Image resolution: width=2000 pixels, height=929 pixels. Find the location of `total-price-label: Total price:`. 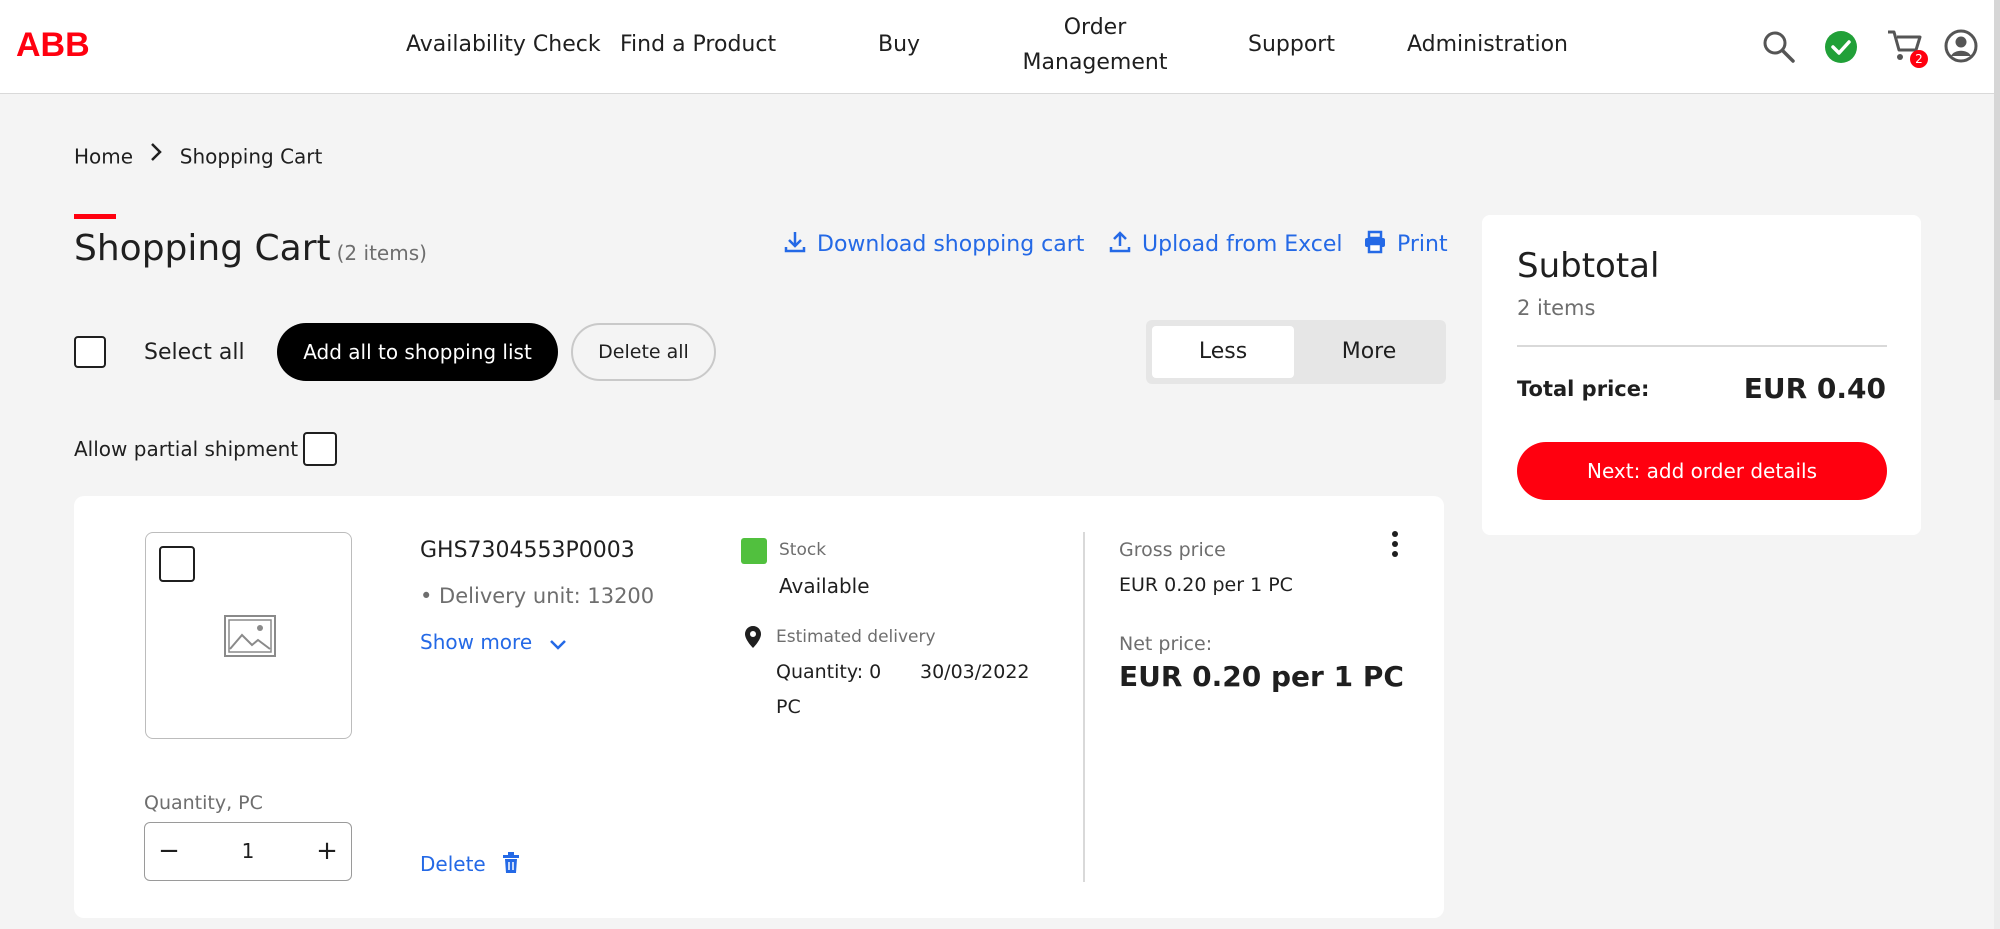

total-price-label: Total price: is located at coordinates (1583, 389).